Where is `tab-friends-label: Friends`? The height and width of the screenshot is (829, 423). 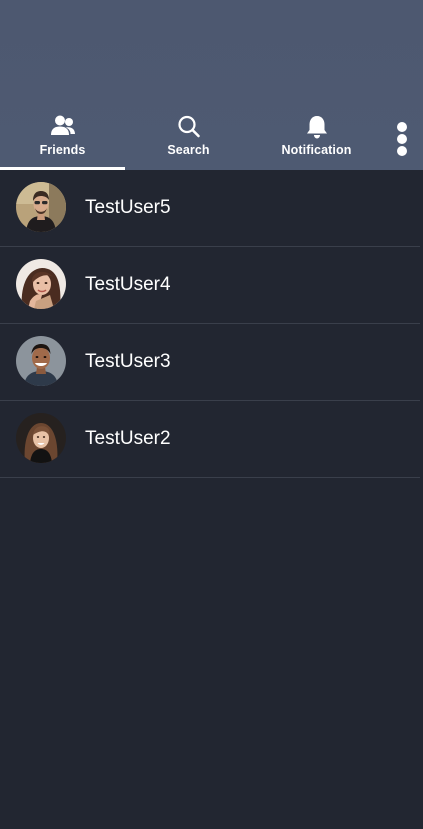 tab-friends-label: Friends is located at coordinates (62, 150).